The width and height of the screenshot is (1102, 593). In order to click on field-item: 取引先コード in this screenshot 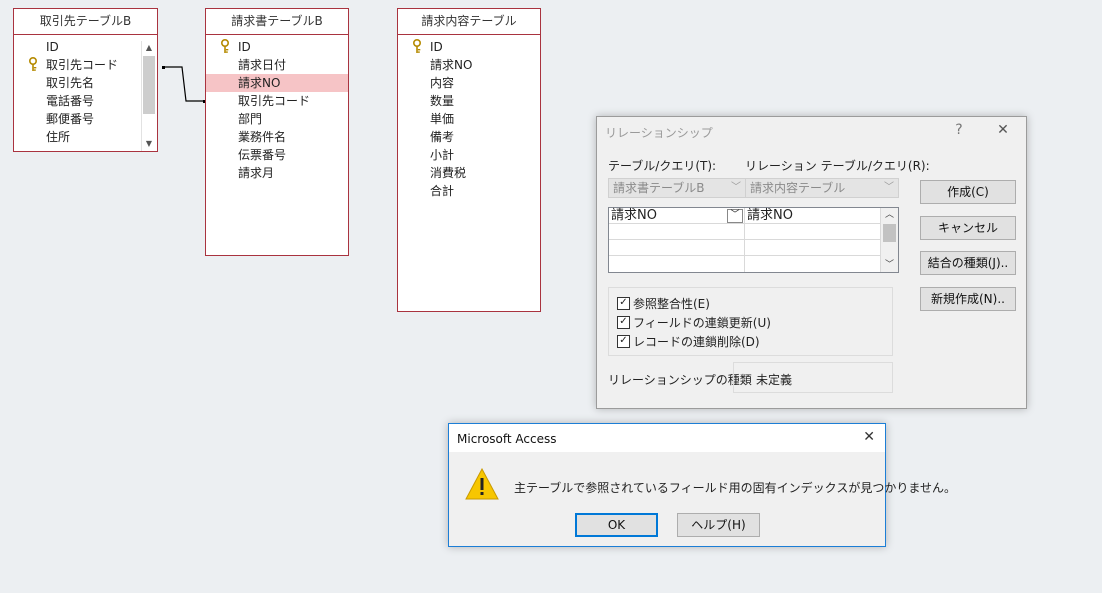, I will do `click(277, 101)`.